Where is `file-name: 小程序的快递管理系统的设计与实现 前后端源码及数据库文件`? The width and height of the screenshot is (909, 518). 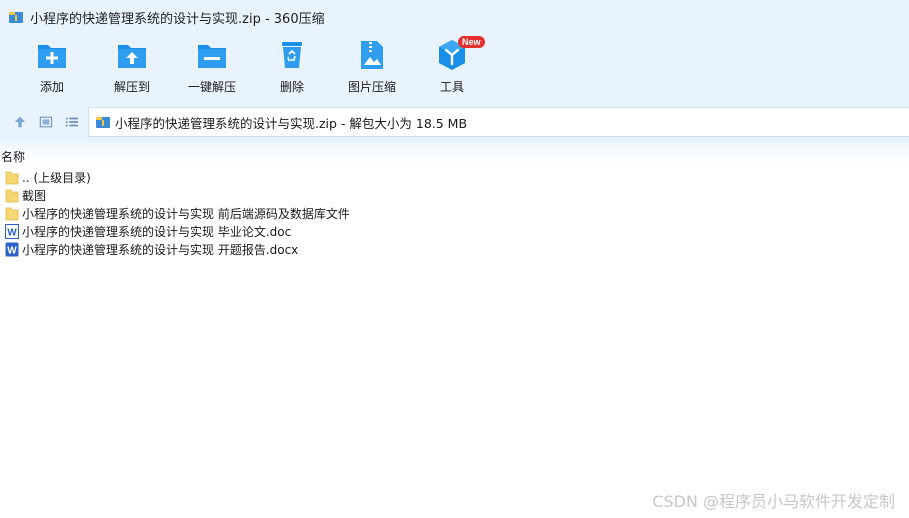
file-name: 小程序的快递管理系统的设计与实现 前后端源码及数据库文件 is located at coordinates (186, 213).